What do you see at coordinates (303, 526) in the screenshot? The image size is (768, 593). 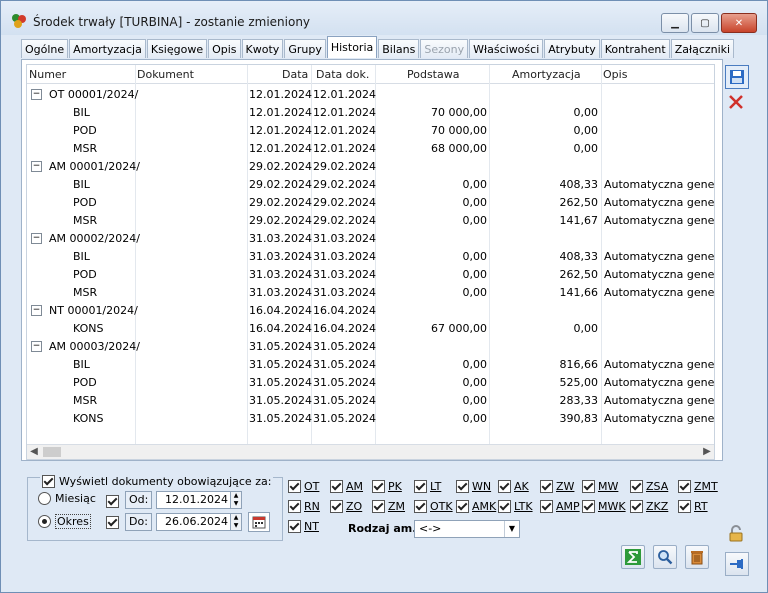 I see `doctype-nt: NT` at bounding box center [303, 526].